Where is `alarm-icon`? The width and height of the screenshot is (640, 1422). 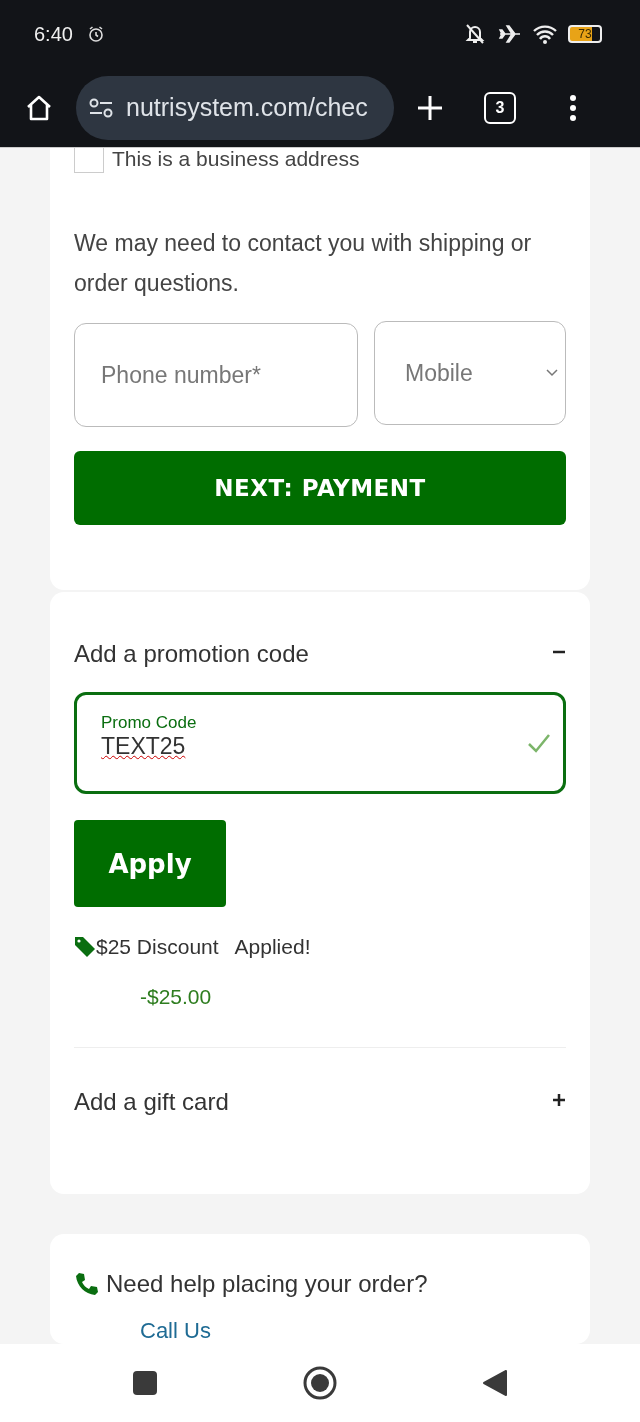
alarm-icon is located at coordinates (95, 34).